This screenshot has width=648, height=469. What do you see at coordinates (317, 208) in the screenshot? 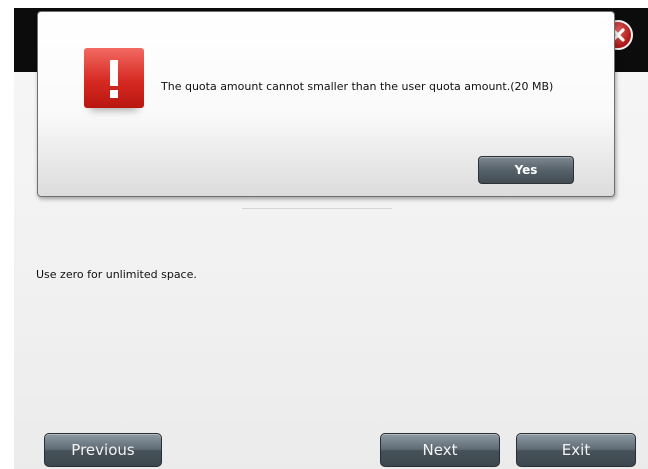
I see `divider` at bounding box center [317, 208].